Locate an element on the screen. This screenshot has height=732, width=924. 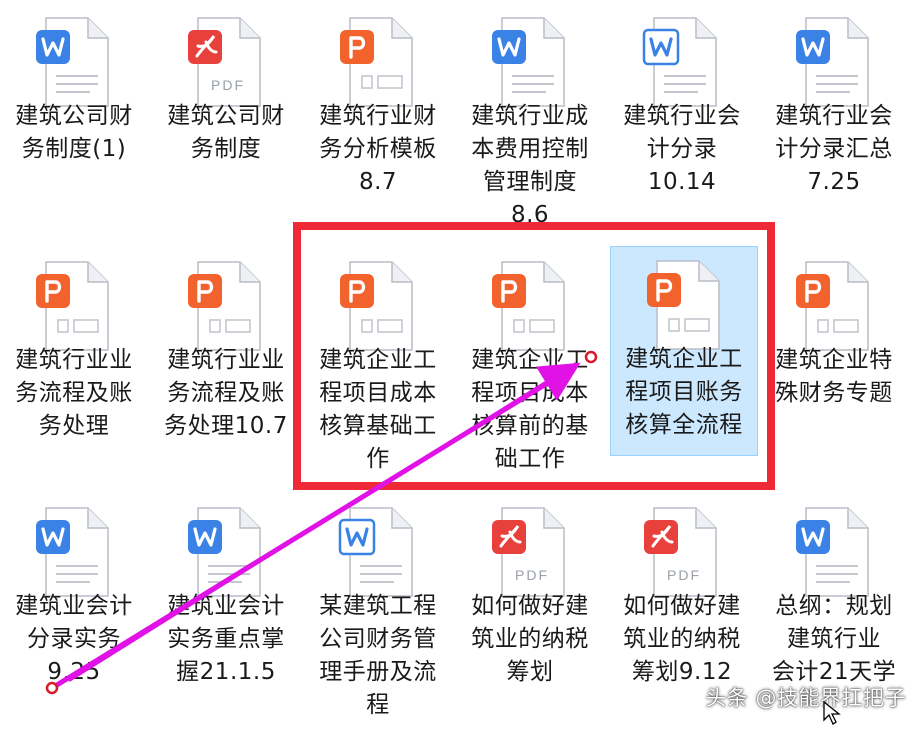
file-item: 建筑行业业 务流程及账 务处理10.7 is located at coordinates (226, 363).